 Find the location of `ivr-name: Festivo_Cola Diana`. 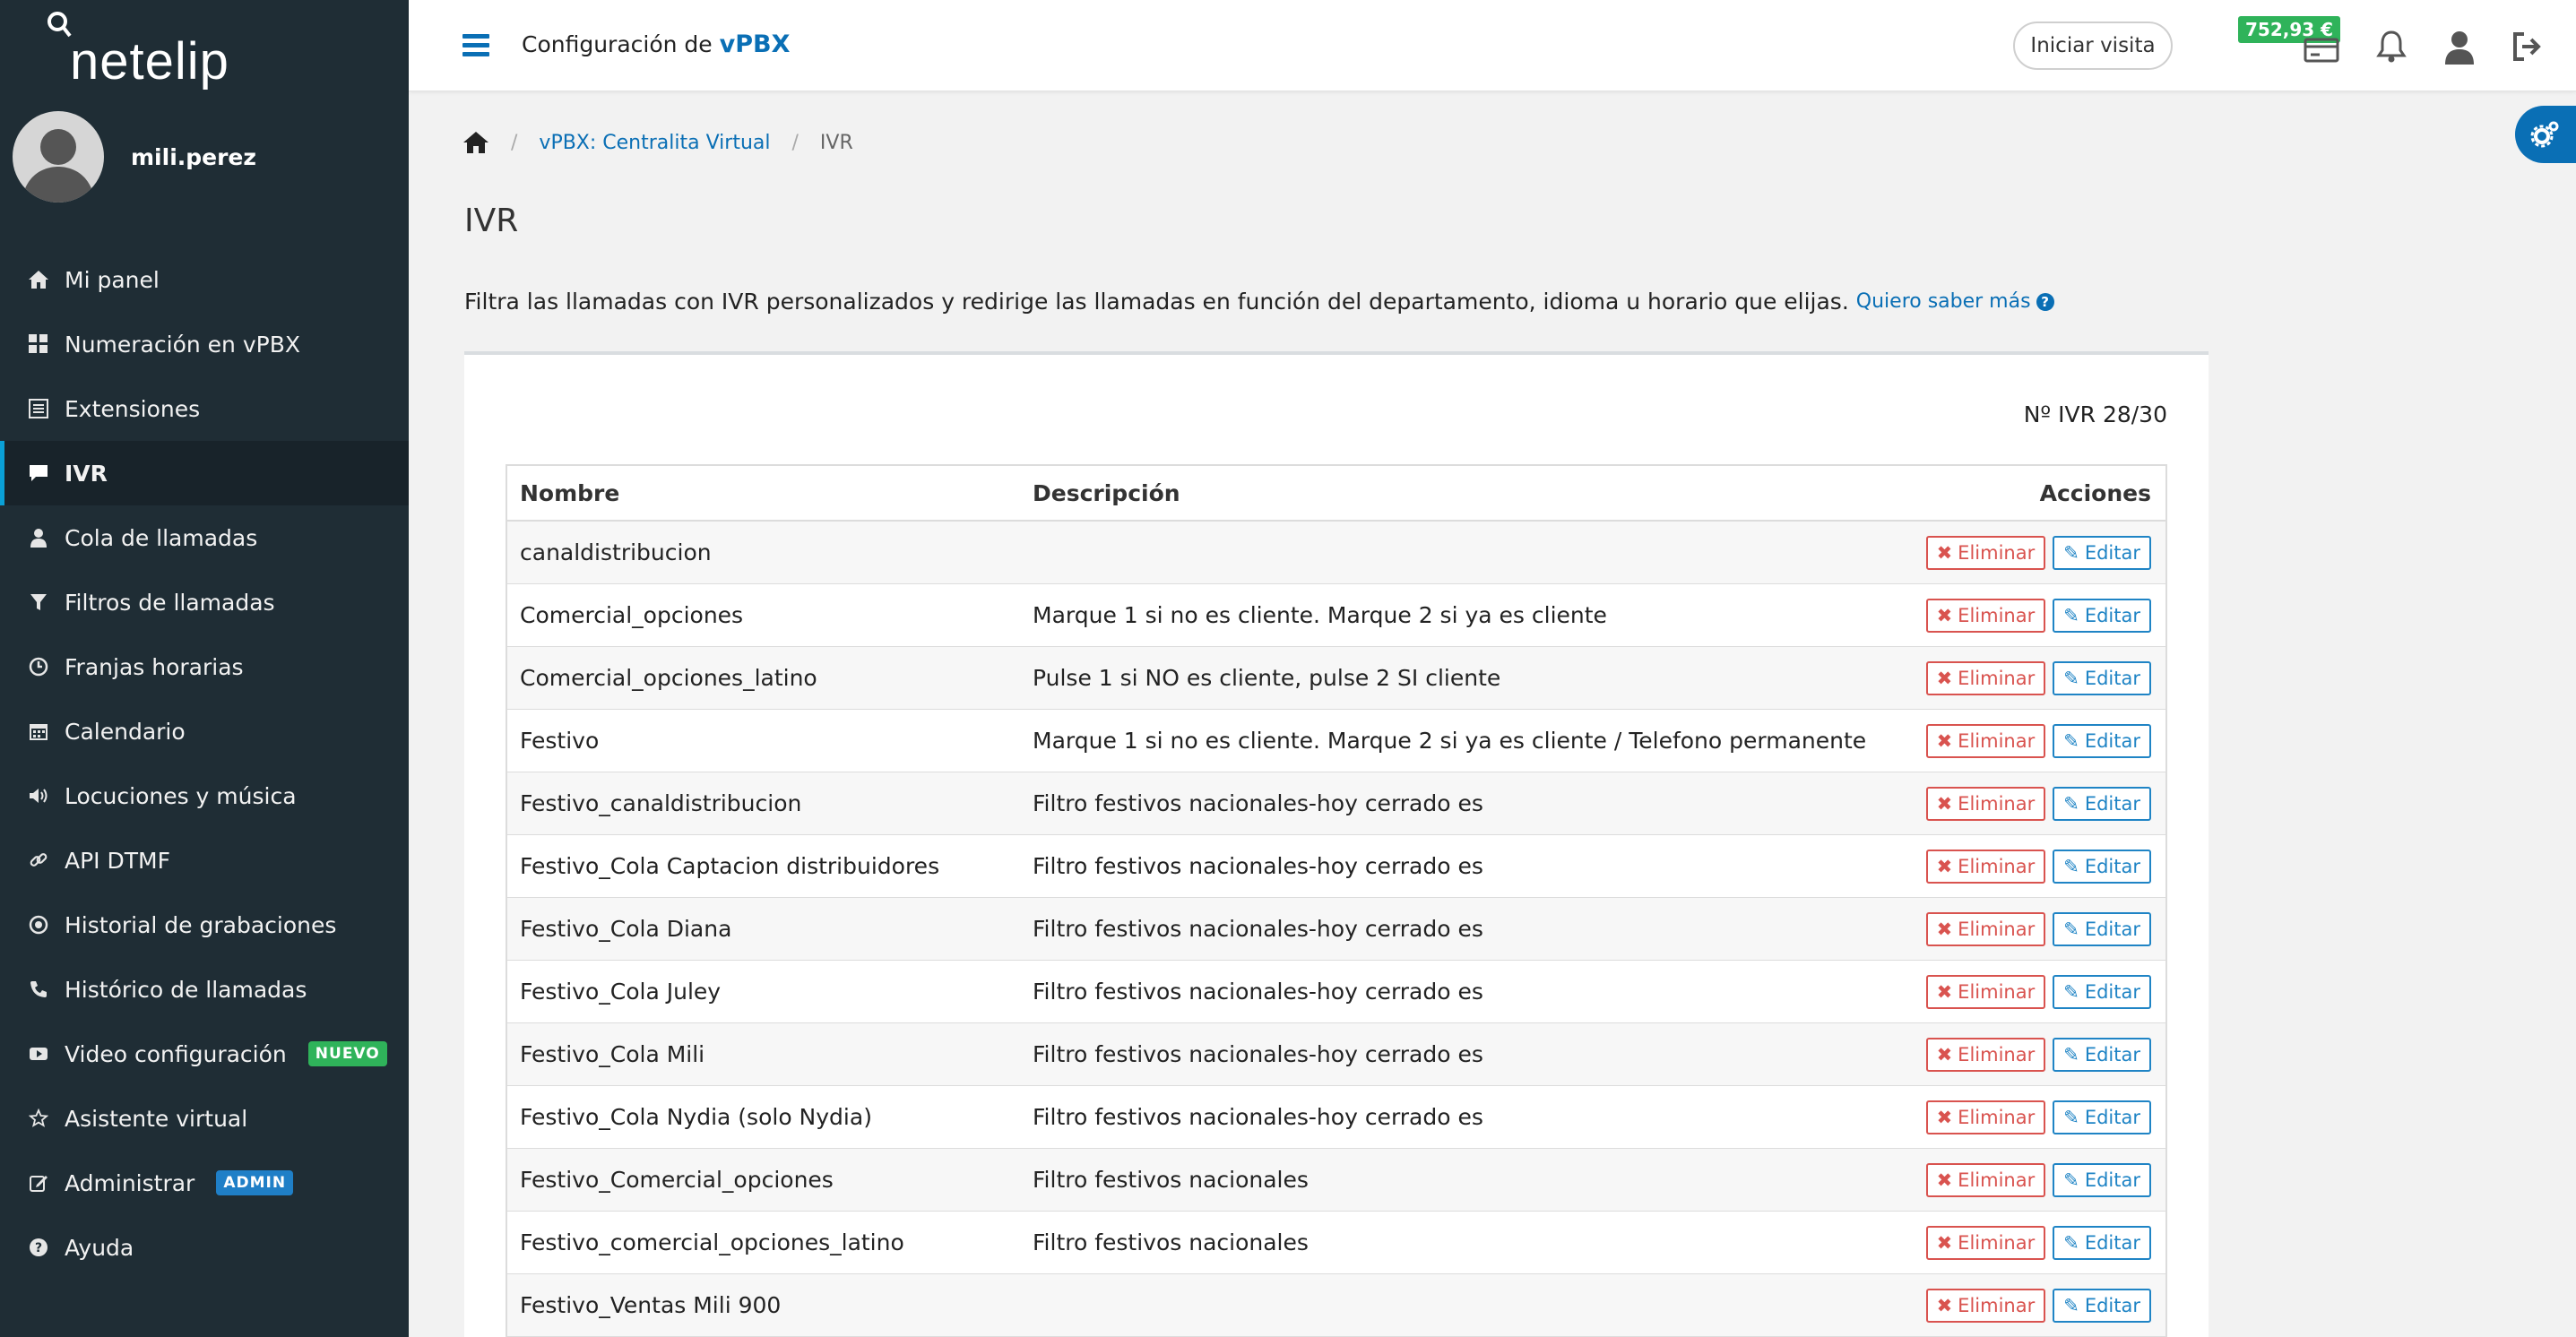

ivr-name: Festivo_Cola Diana is located at coordinates (770, 929).